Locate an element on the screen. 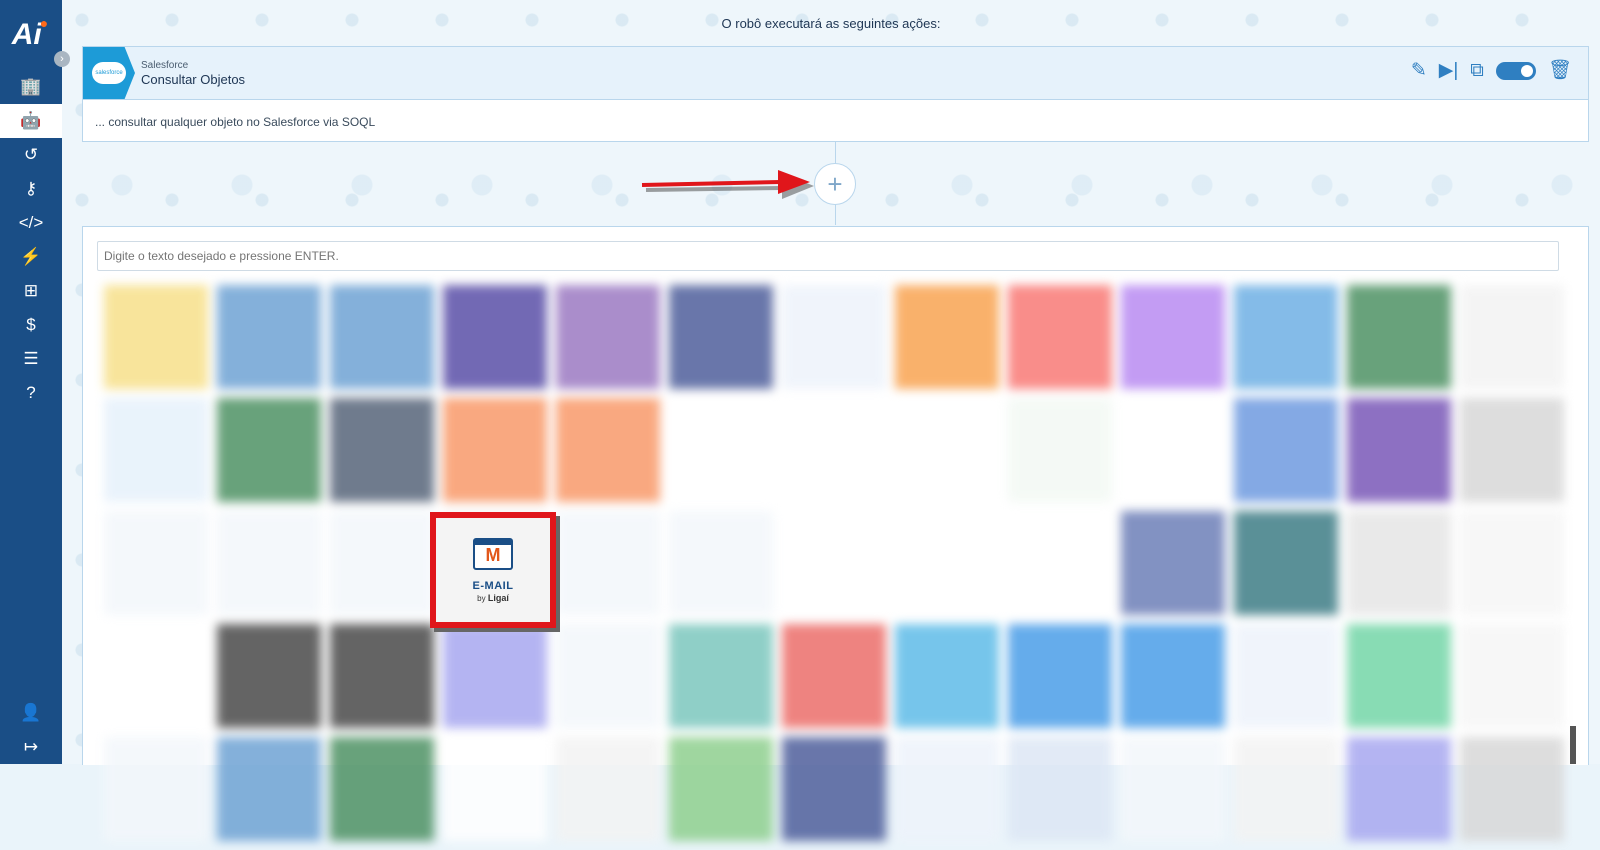 The height and width of the screenshot is (850, 1600). sidebar-item-sliders: ☰ is located at coordinates (31, 359).